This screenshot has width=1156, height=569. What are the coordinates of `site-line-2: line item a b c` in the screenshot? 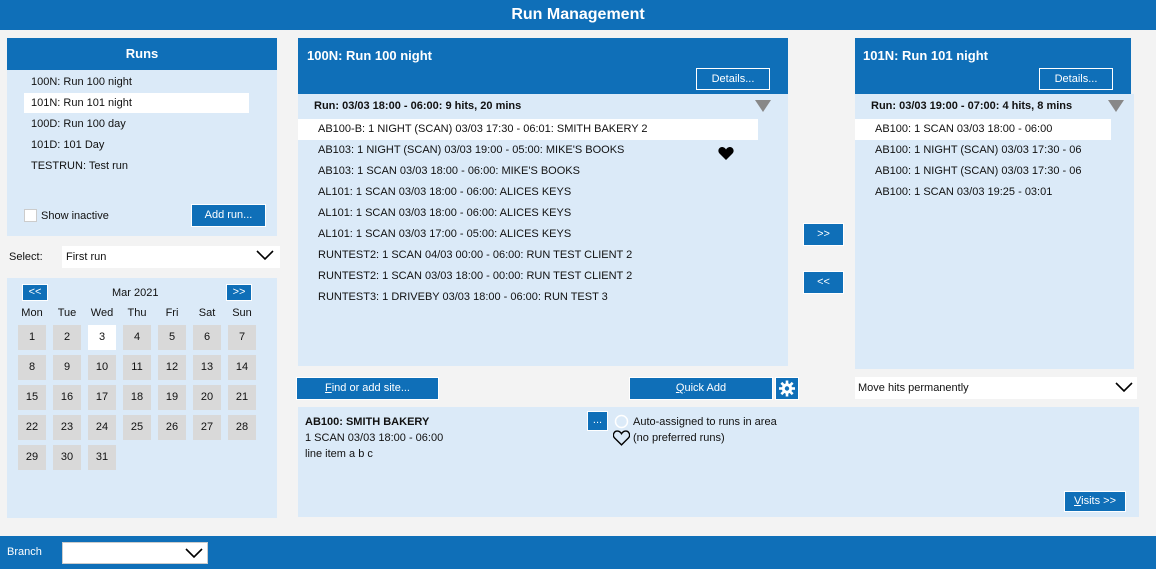 It's located at (339, 454).